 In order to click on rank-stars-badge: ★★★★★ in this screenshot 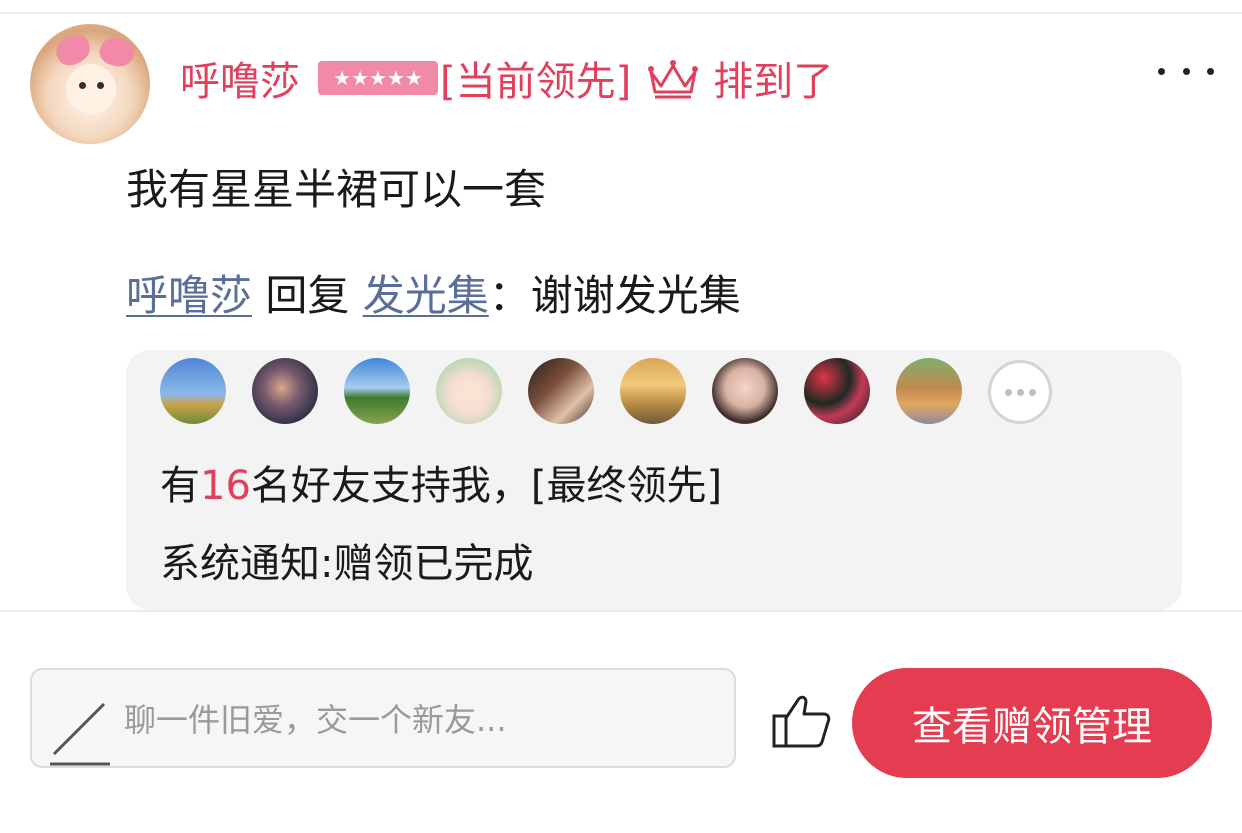, I will do `click(378, 78)`.